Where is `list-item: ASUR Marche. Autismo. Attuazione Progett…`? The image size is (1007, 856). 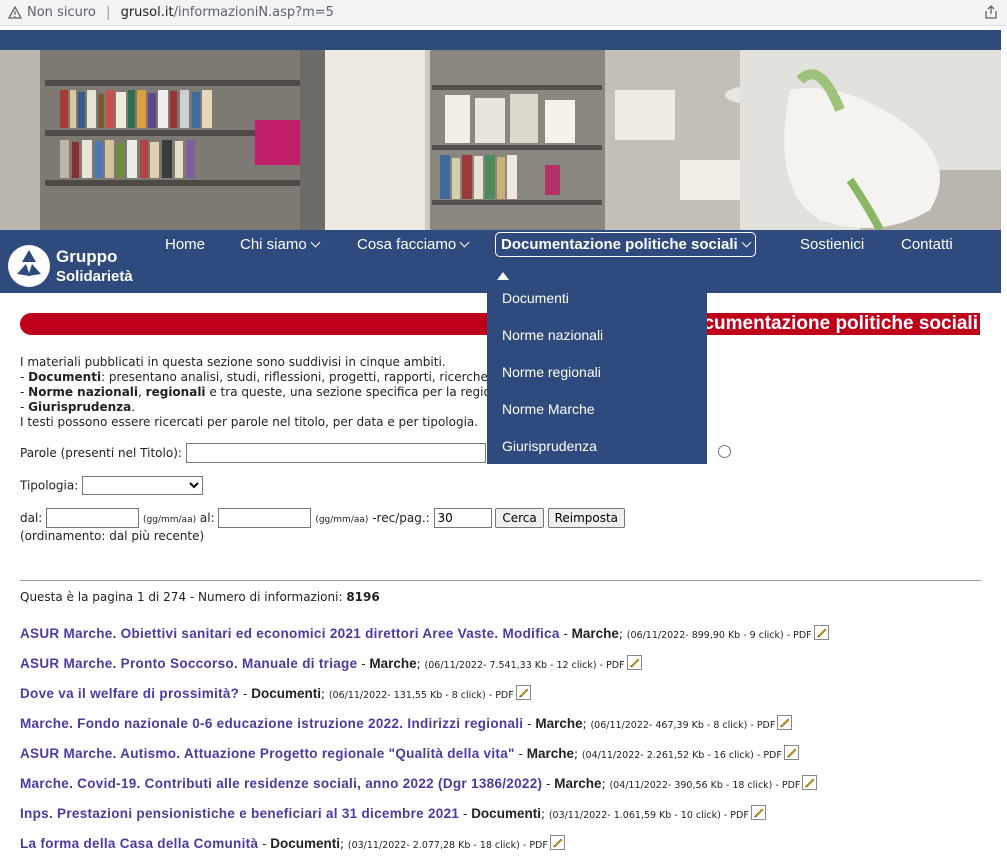 list-item: ASUR Marche. Autismo. Attuazione Progett… is located at coordinates (510, 760).